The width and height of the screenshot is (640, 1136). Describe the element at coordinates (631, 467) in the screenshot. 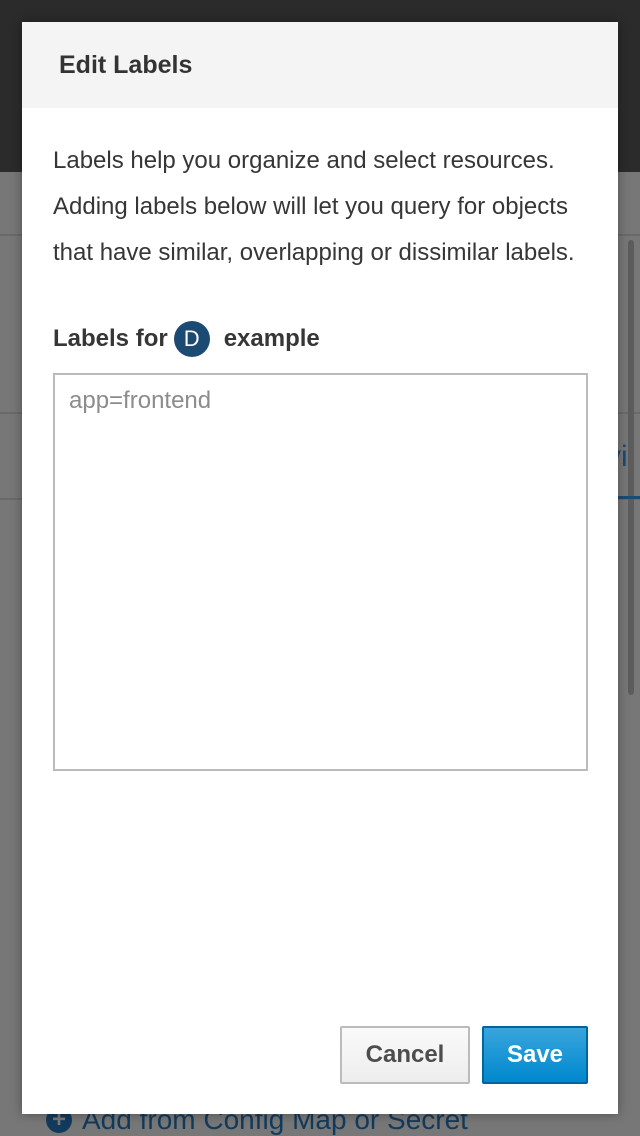

I see `background-scrollbar` at that location.